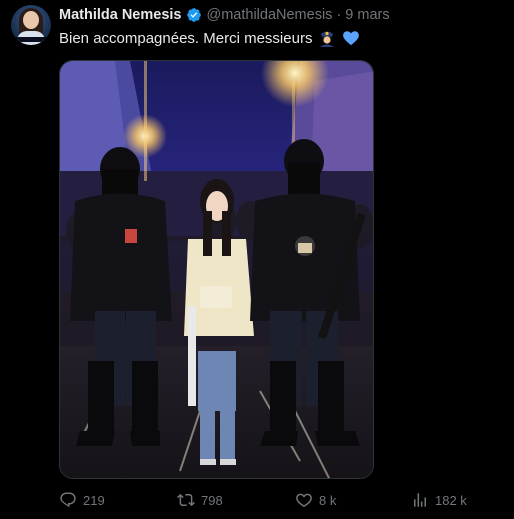  I want to click on reply-count: 219, so click(94, 500).